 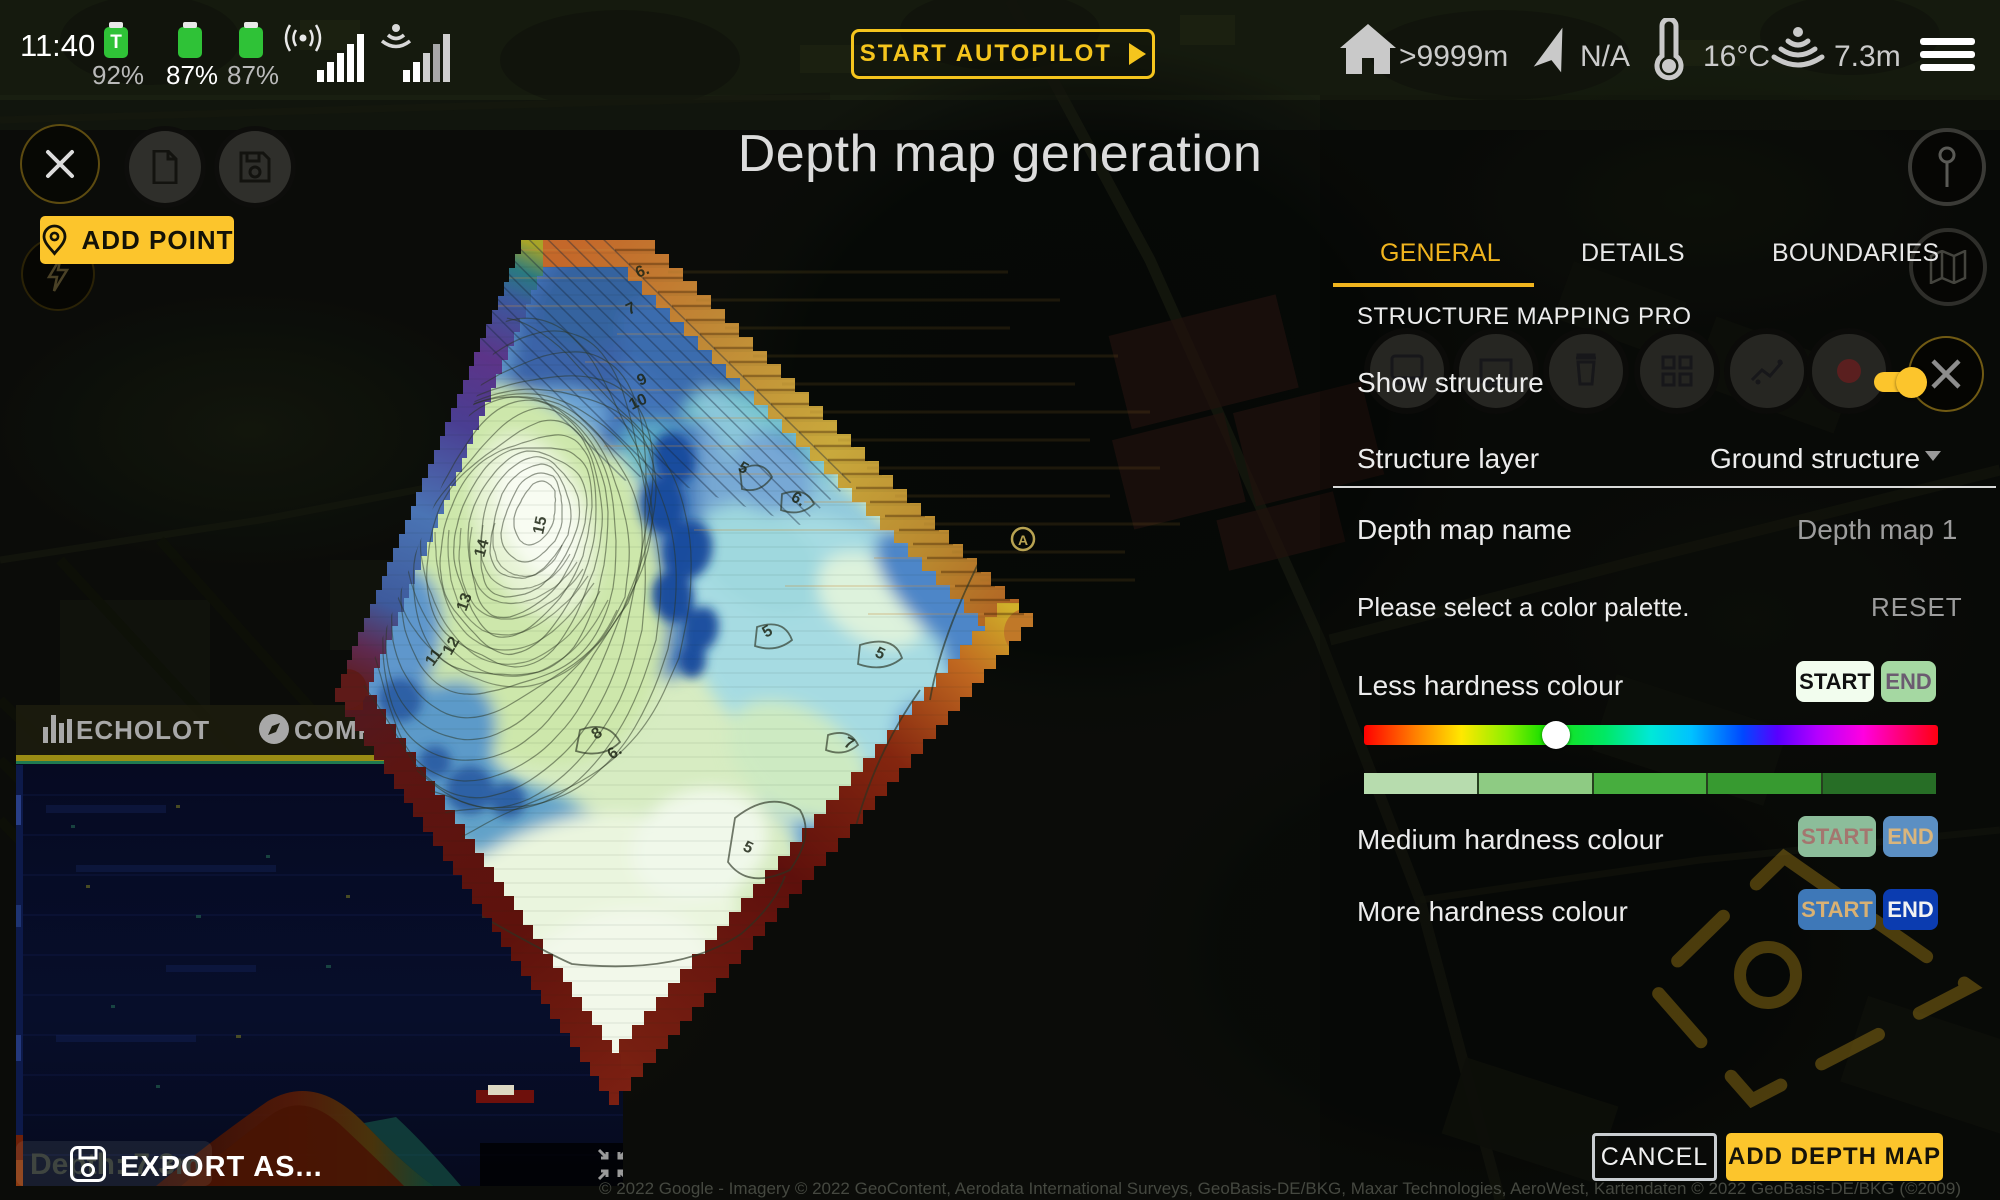 What do you see at coordinates (455, 900) in the screenshot?
I see `svg-text: 5` at bounding box center [455, 900].